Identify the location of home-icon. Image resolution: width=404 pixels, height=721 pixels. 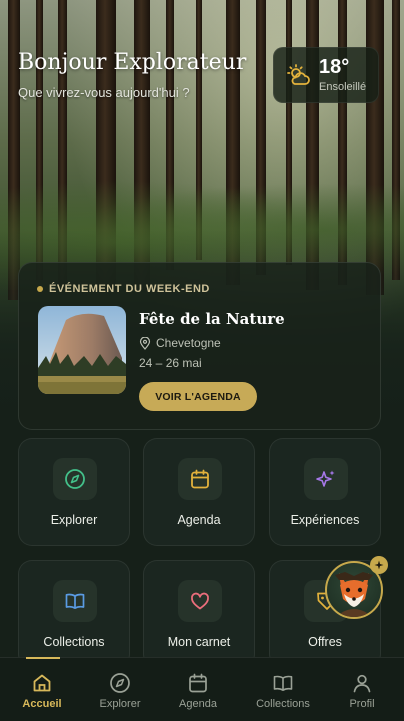
(42, 683).